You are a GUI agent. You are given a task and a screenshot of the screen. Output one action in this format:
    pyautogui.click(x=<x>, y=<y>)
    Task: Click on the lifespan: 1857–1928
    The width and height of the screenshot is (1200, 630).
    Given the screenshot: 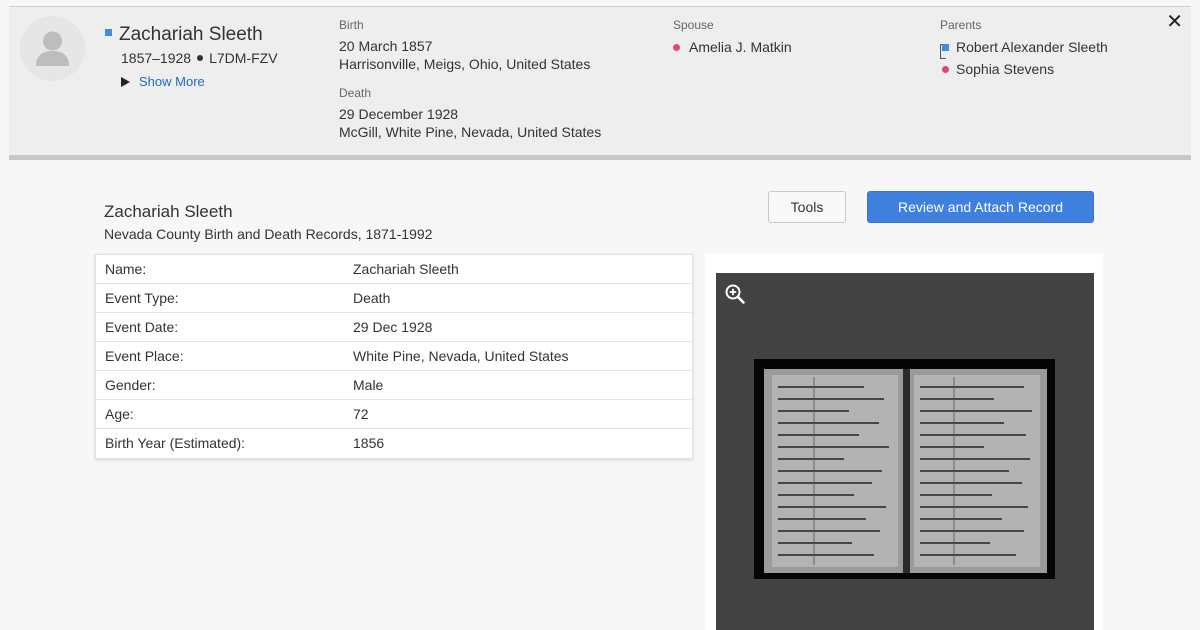 What is the action you would take?
    pyautogui.click(x=156, y=58)
    